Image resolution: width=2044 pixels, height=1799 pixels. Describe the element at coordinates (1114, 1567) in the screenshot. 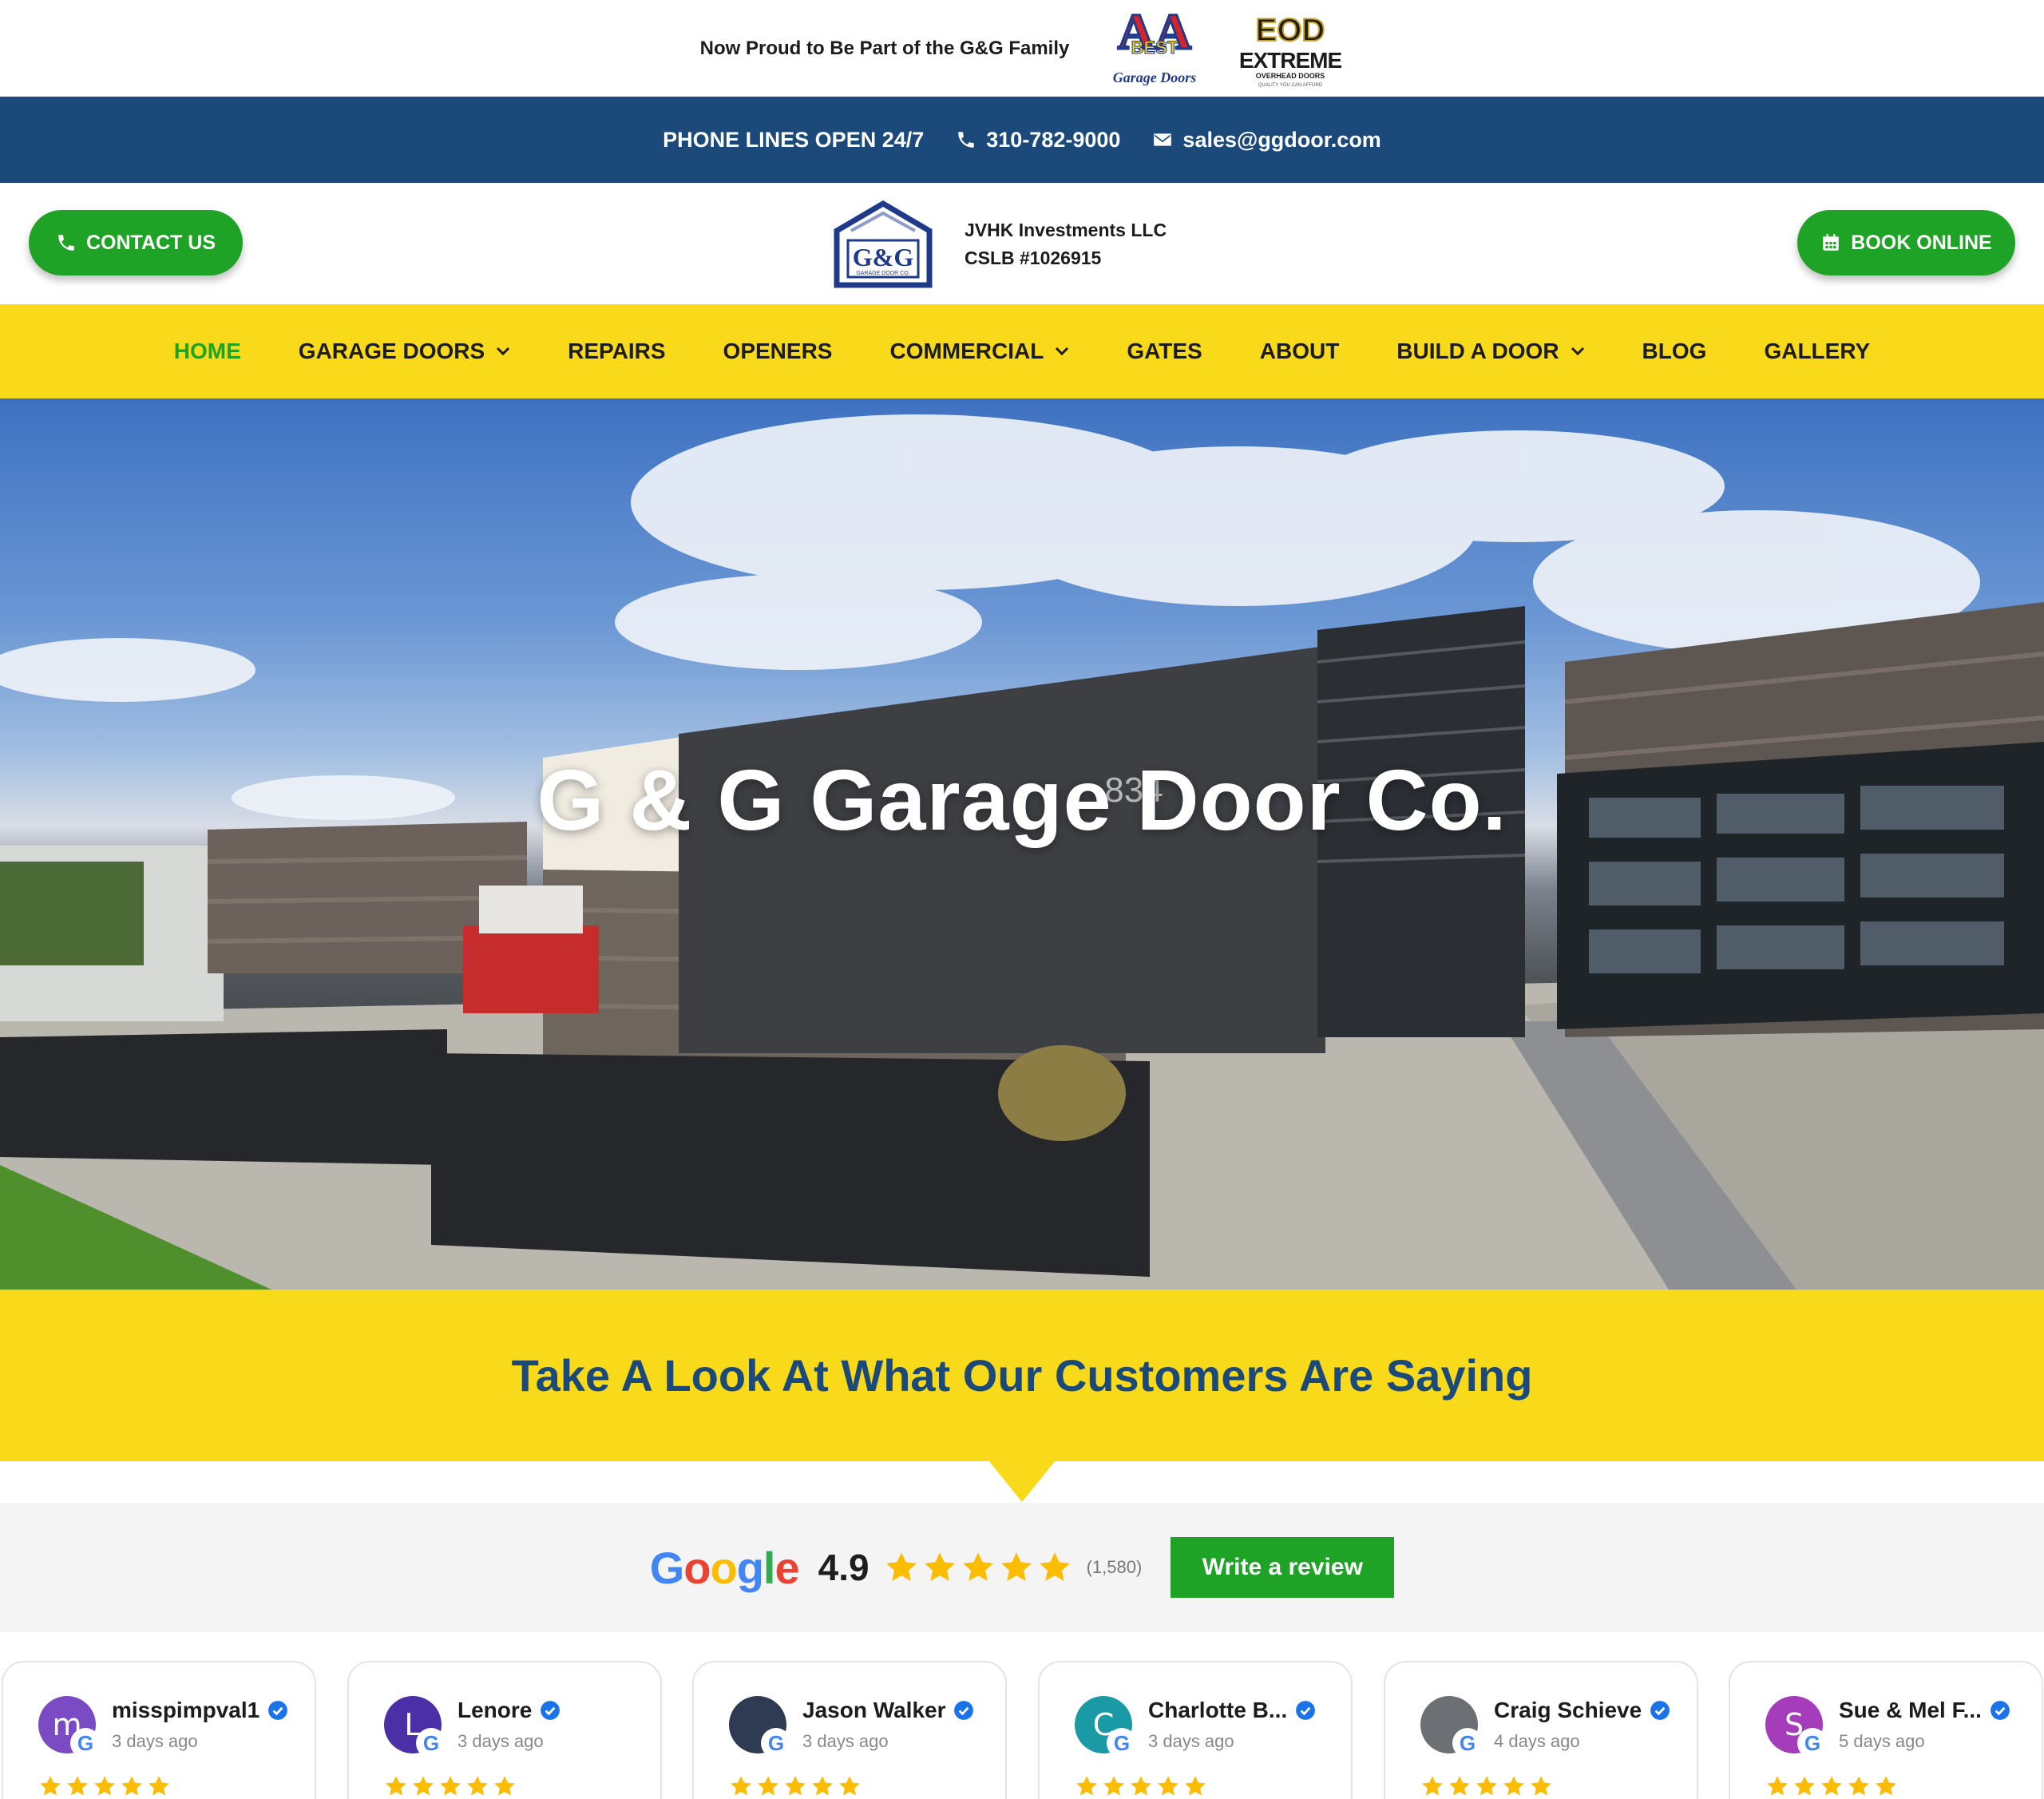

I see `review-count: (1,580)` at that location.